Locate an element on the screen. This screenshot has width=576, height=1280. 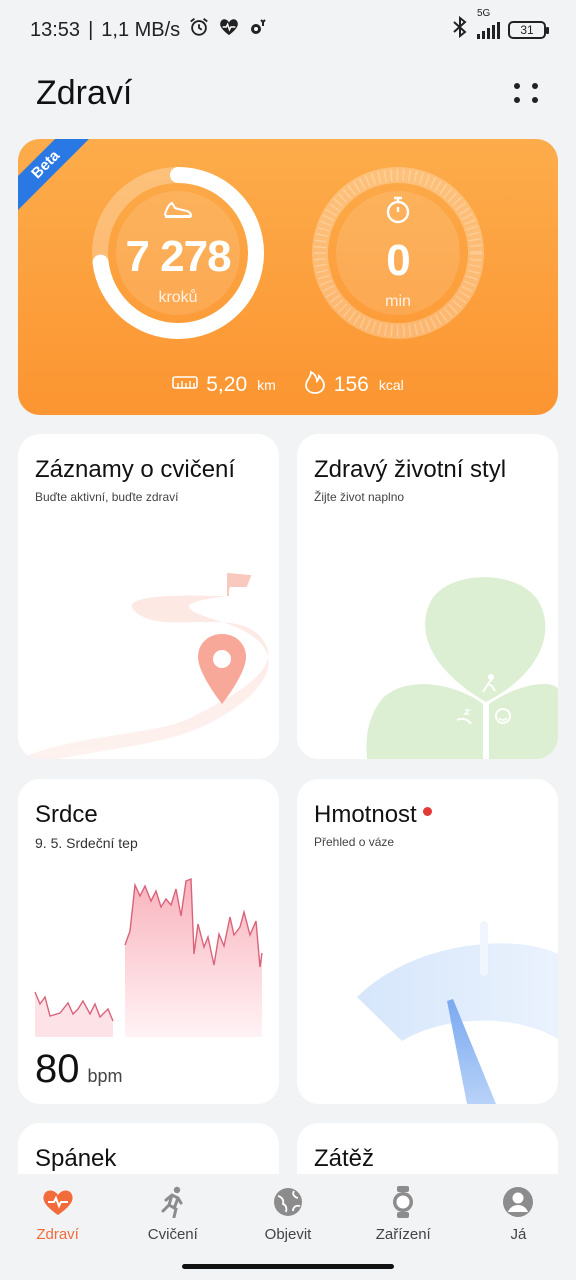
ruler-icon is located at coordinates (185, 384).